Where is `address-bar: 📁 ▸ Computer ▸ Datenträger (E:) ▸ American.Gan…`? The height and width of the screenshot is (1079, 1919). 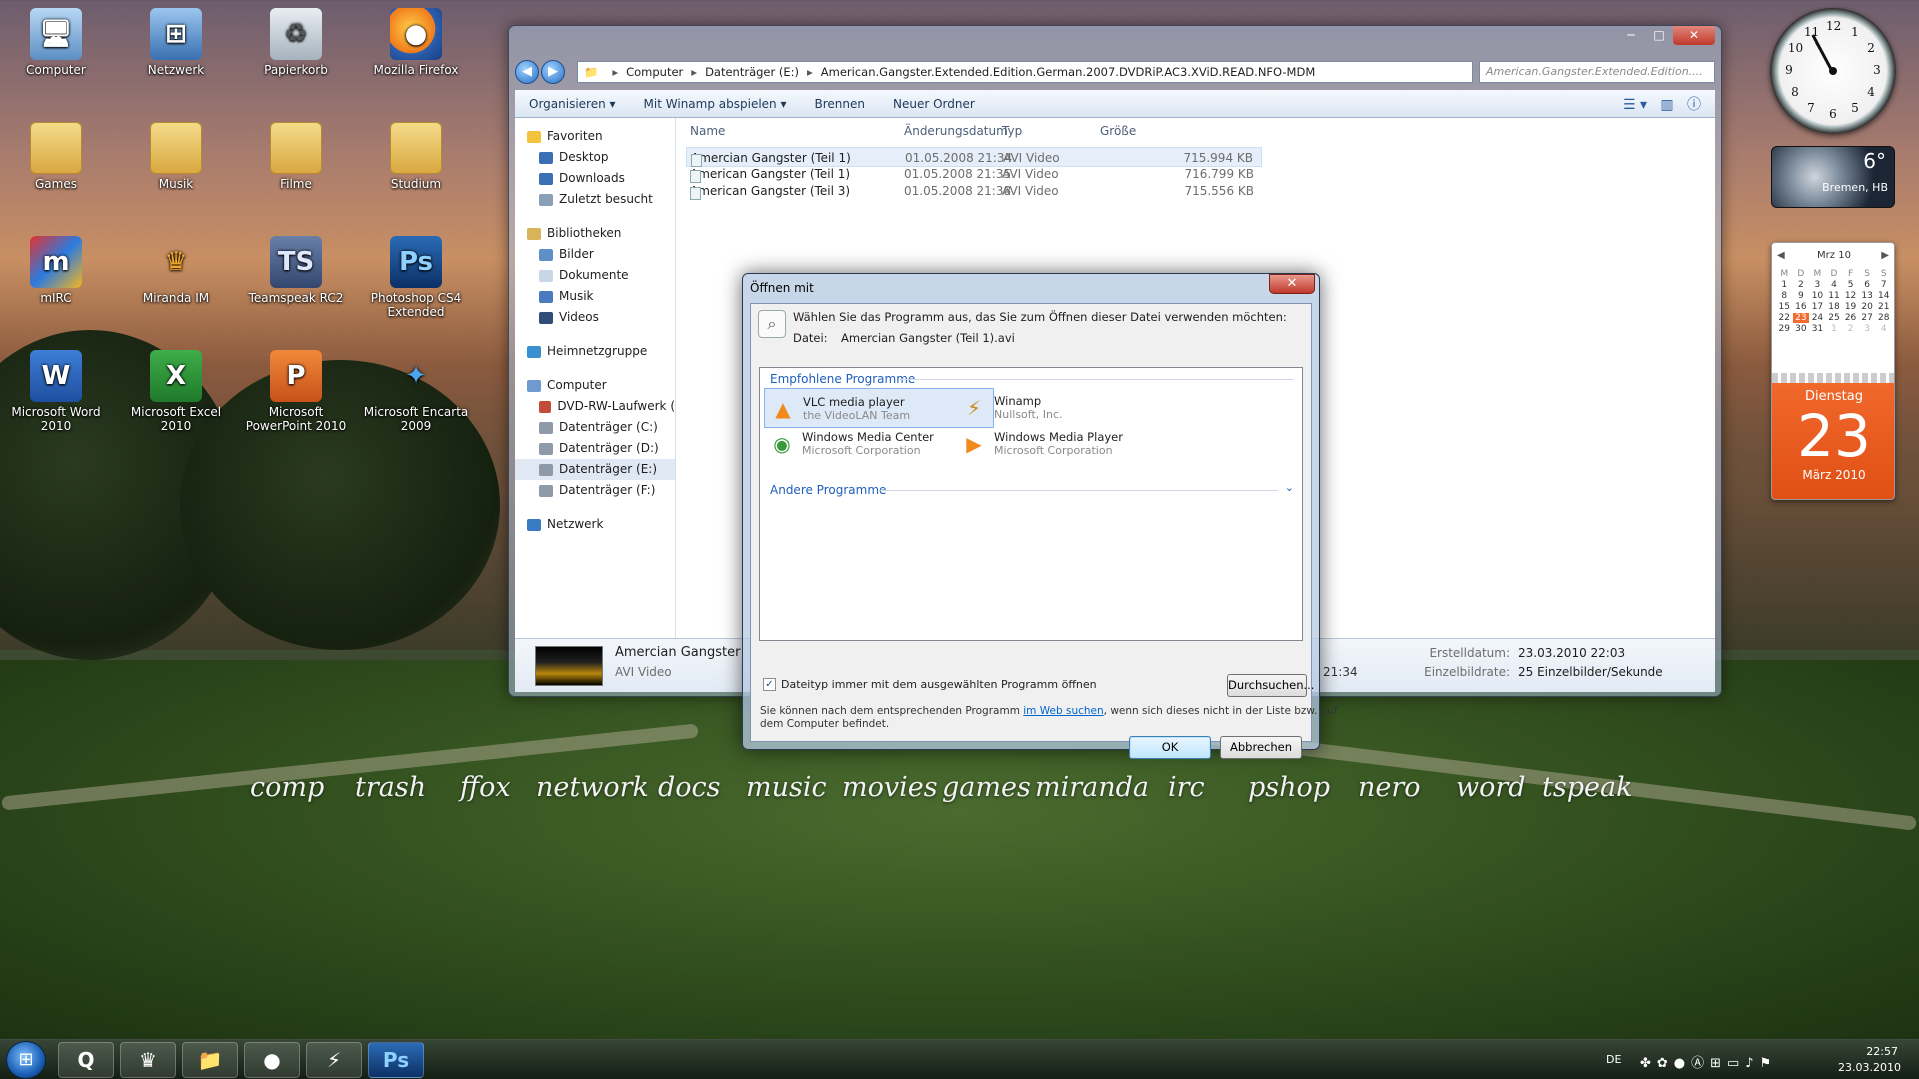 address-bar: 📁 ▸ Computer ▸ Datenträger (E:) ▸ American.Gan… is located at coordinates (1025, 72).